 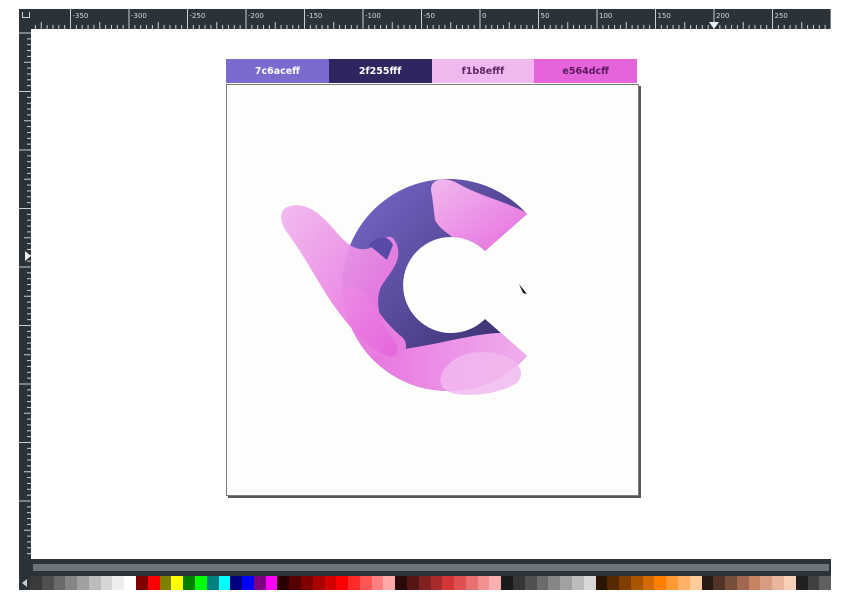 What do you see at coordinates (714, 25) in the screenshot?
I see `ruler-position-marker` at bounding box center [714, 25].